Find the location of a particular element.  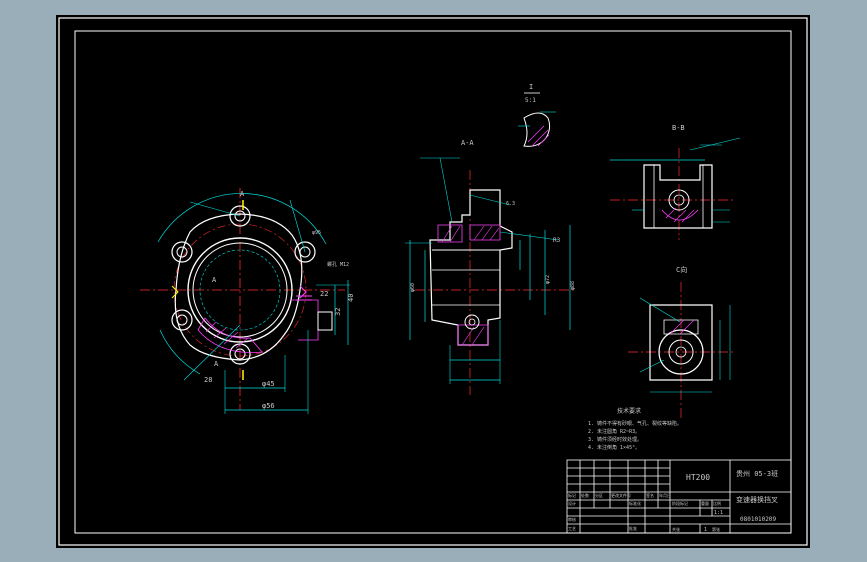

label-date: 年月日 is located at coordinates (665, 495).